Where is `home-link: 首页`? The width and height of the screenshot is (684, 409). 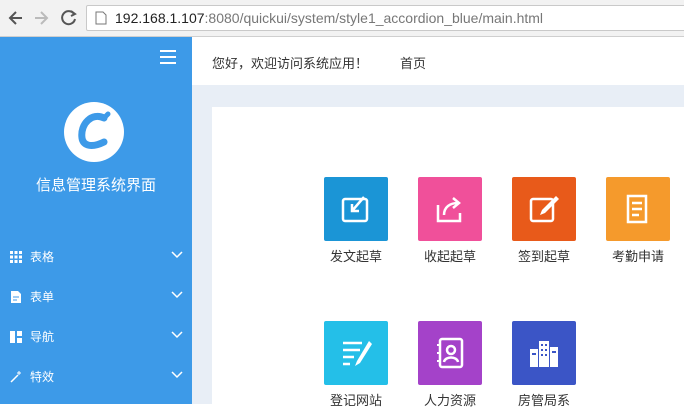 home-link: 首页 is located at coordinates (413, 62).